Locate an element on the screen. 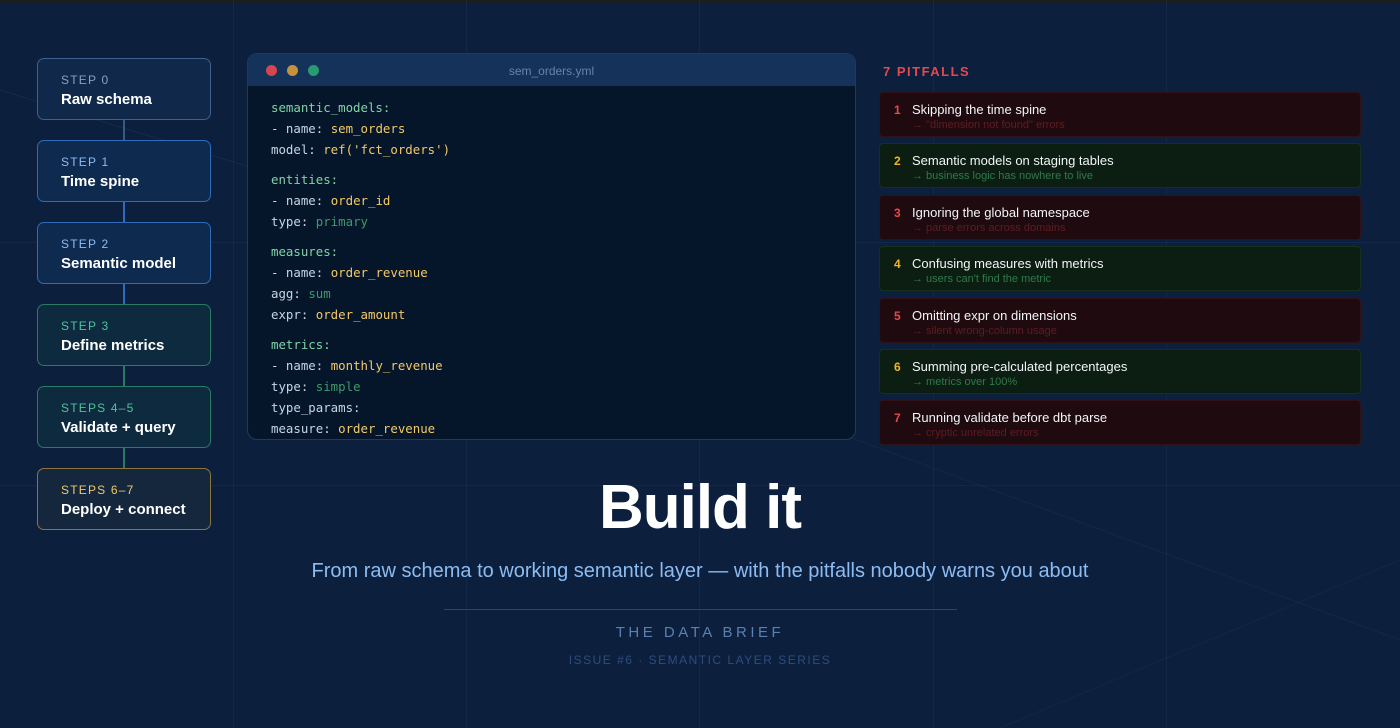 The image size is (1400, 728). pitfall-title: Ignoring the global namespace is located at coordinates (1001, 212).